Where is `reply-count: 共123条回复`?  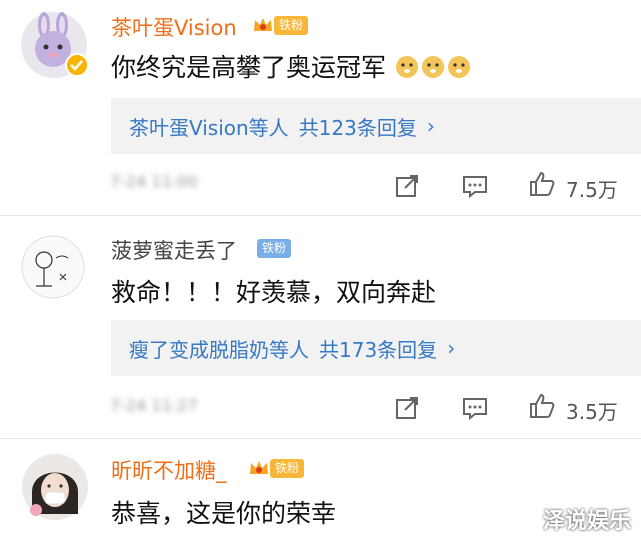 reply-count: 共123条回复 is located at coordinates (357, 127).